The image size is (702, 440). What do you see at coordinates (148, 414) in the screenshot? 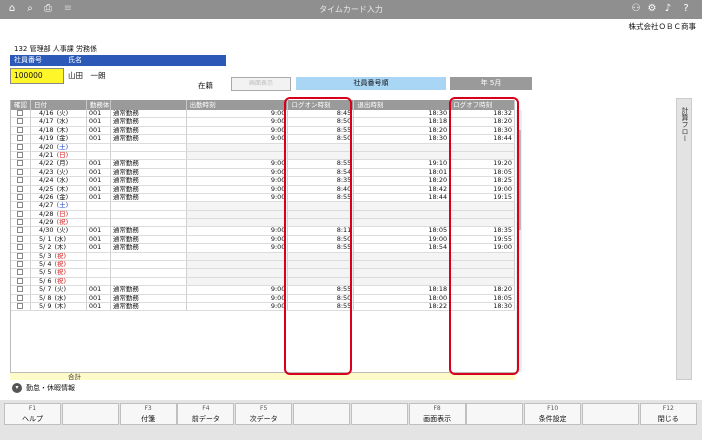
I see `function-key-3: F3 付箋` at bounding box center [148, 414].